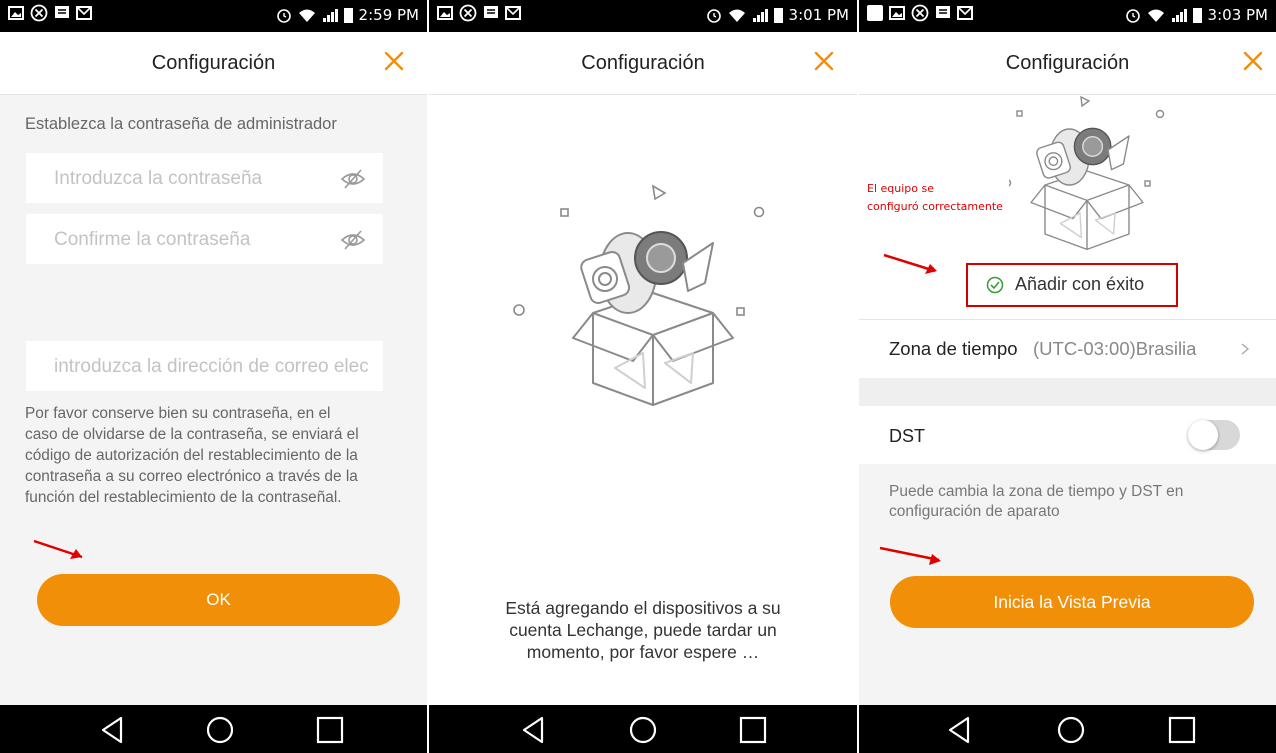  What do you see at coordinates (935, 198) in the screenshot?
I see `success-annotation: El equipo se configuró correctamente` at bounding box center [935, 198].